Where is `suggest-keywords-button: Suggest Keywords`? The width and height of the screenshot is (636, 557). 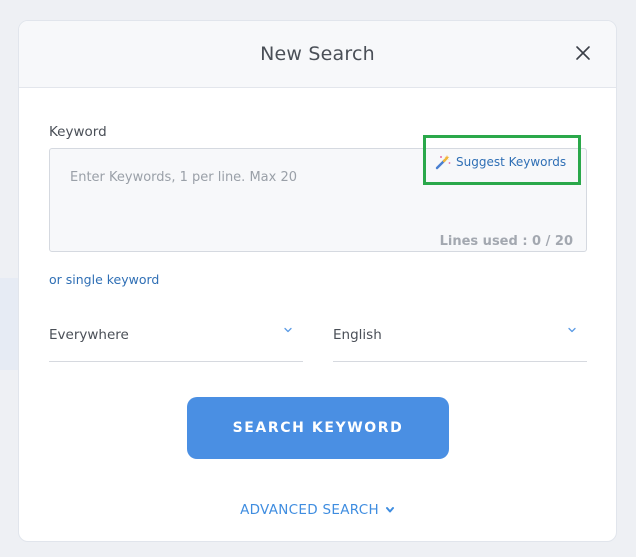 suggest-keywords-button: Suggest Keywords is located at coordinates (500, 162).